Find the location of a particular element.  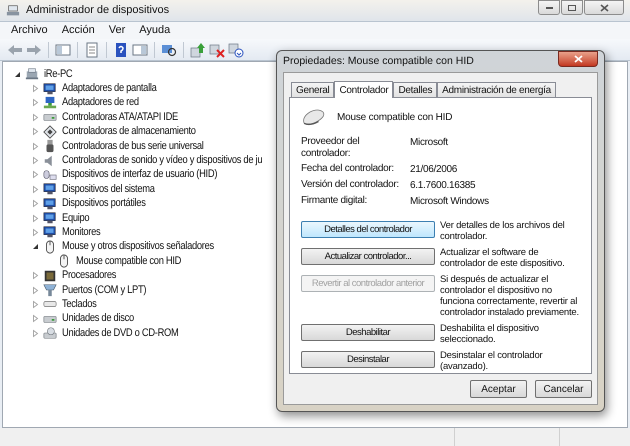

property-value: Microsoft is located at coordinates (429, 143).